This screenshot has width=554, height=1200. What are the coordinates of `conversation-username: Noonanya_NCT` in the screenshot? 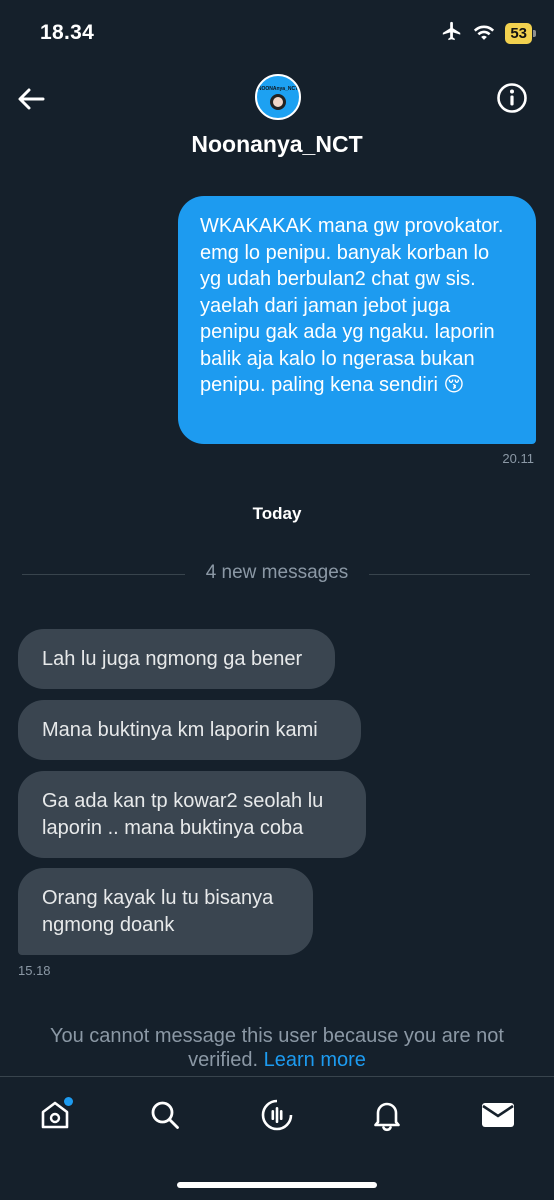 It's located at (277, 144).